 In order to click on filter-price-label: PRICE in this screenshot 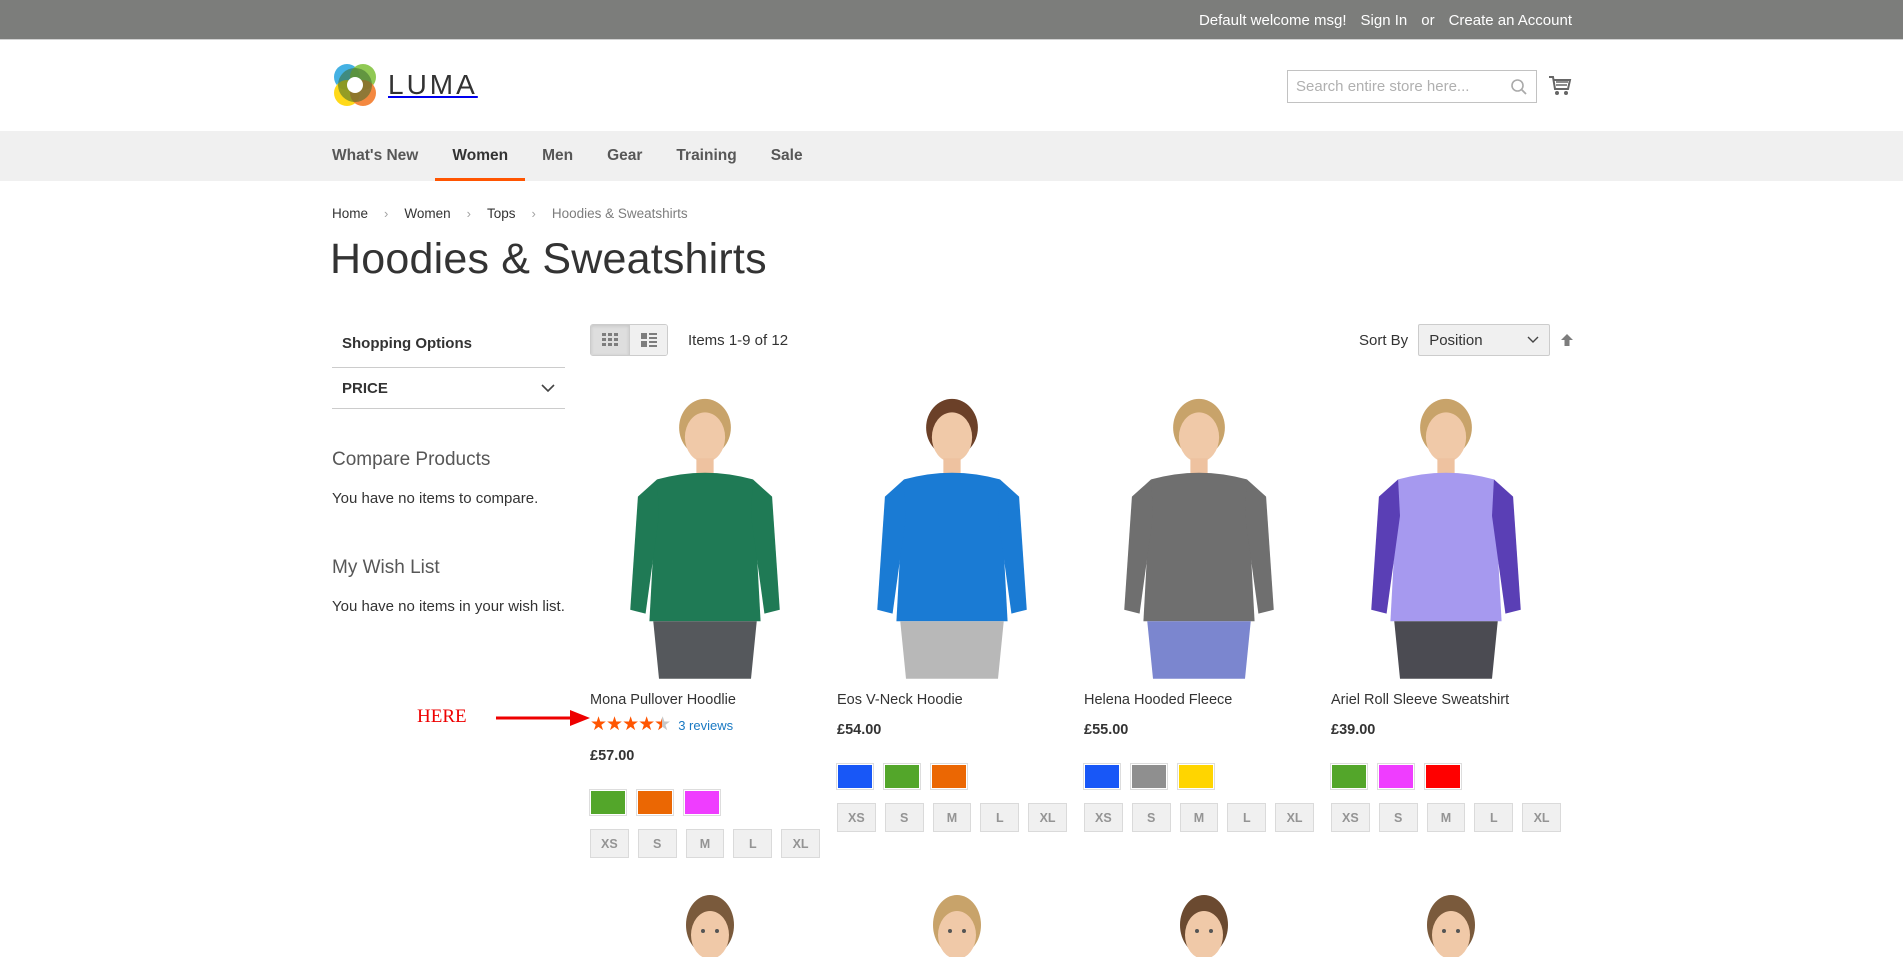, I will do `click(365, 388)`.